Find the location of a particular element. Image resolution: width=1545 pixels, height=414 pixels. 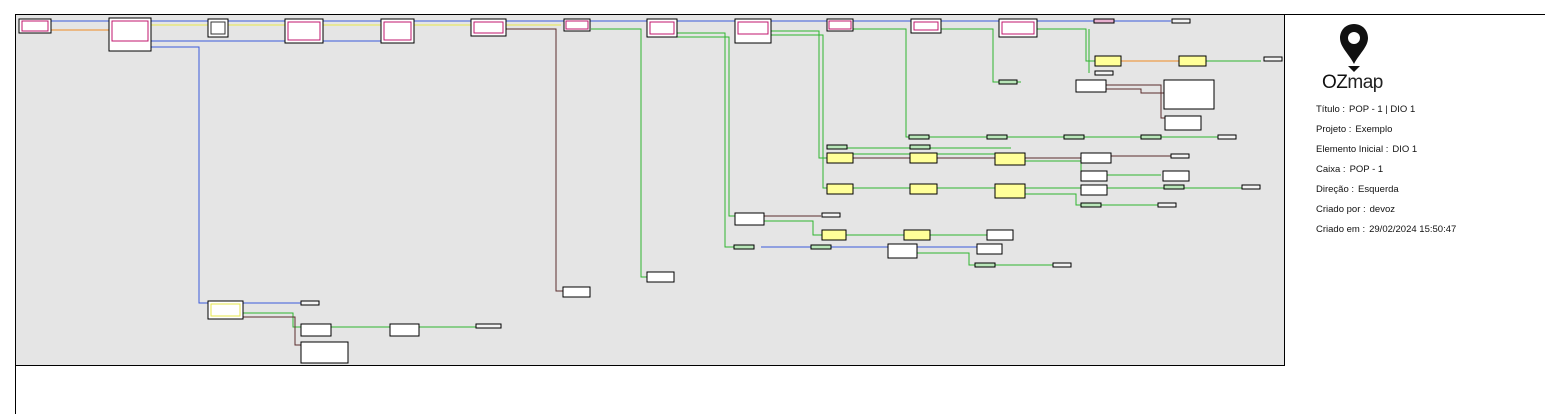

info-caixa: Caixa : POP - 1 is located at coordinates (1426, 174).